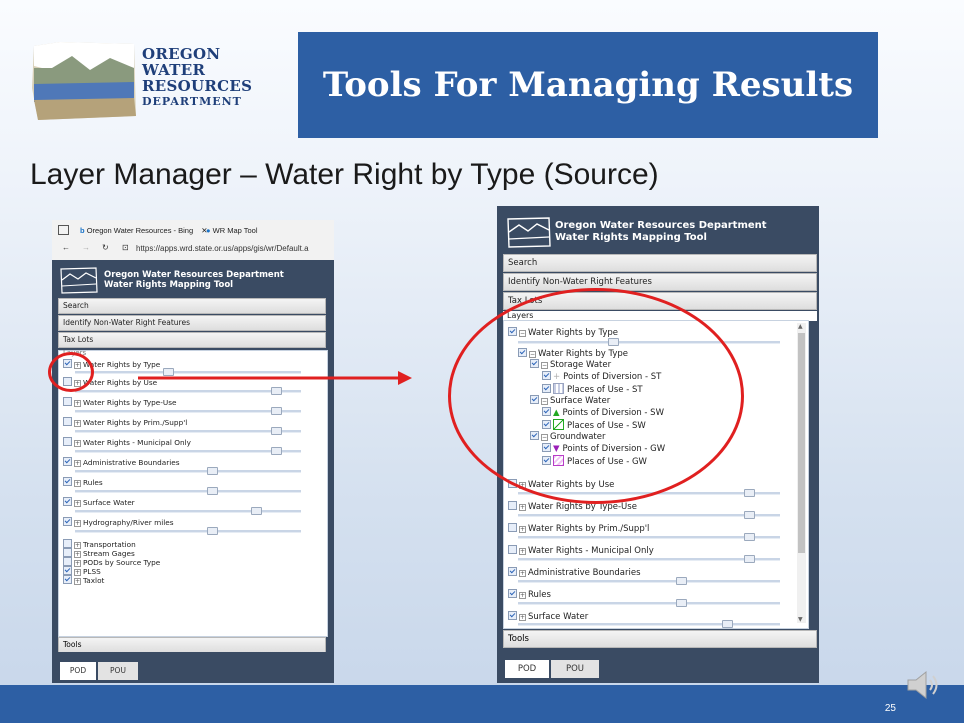 Image resolution: width=964 pixels, height=723 pixels. I want to click on layer-row: + Water Rights by Type-Use, so click(120, 402).